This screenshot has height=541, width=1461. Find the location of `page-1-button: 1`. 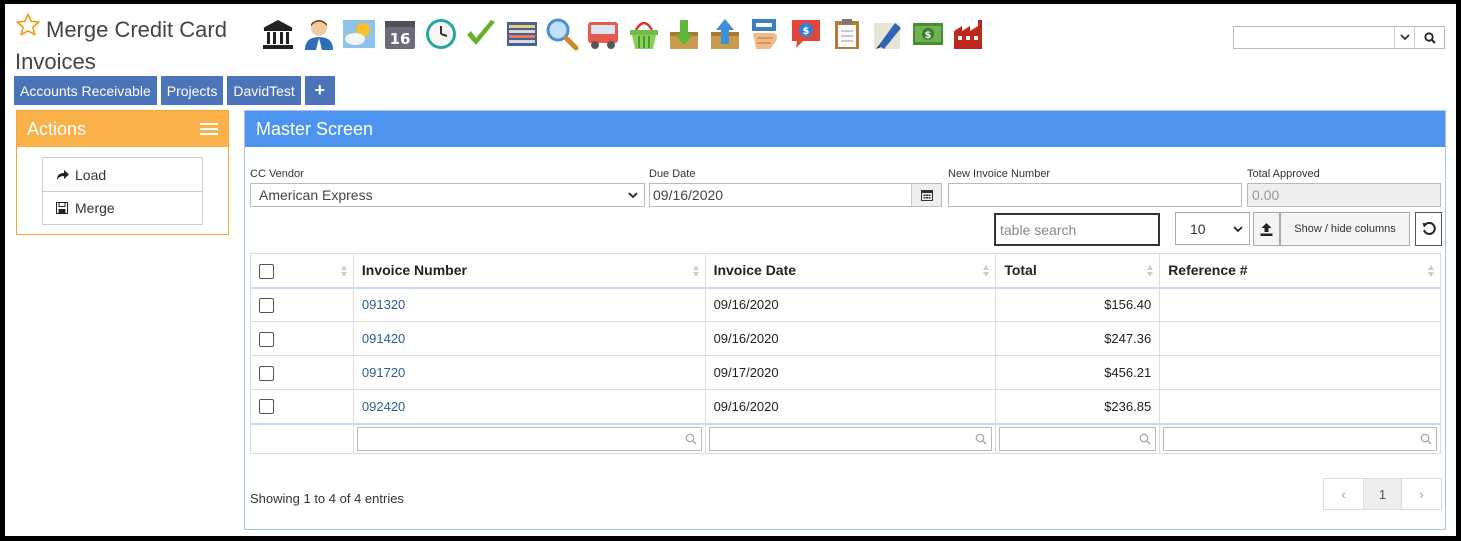

page-1-button: 1 is located at coordinates (1382, 494).